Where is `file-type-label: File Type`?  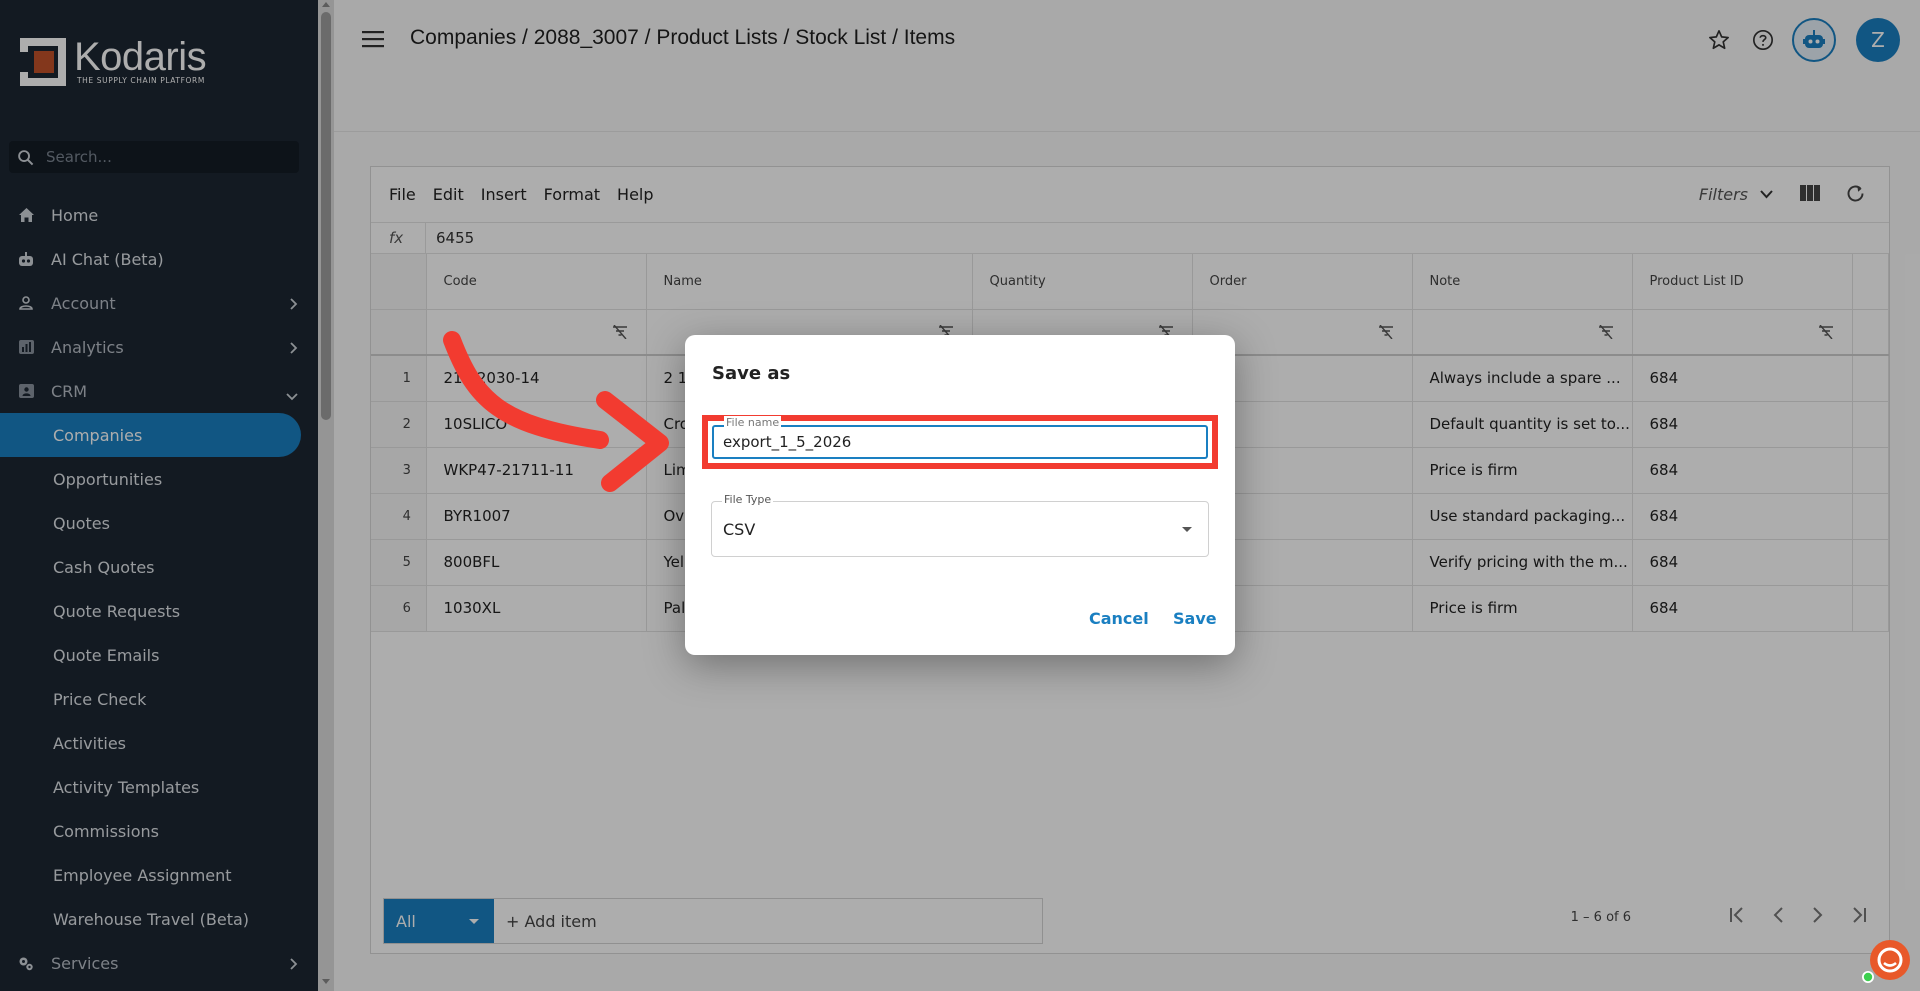
file-type-label: File Type is located at coordinates (748, 499).